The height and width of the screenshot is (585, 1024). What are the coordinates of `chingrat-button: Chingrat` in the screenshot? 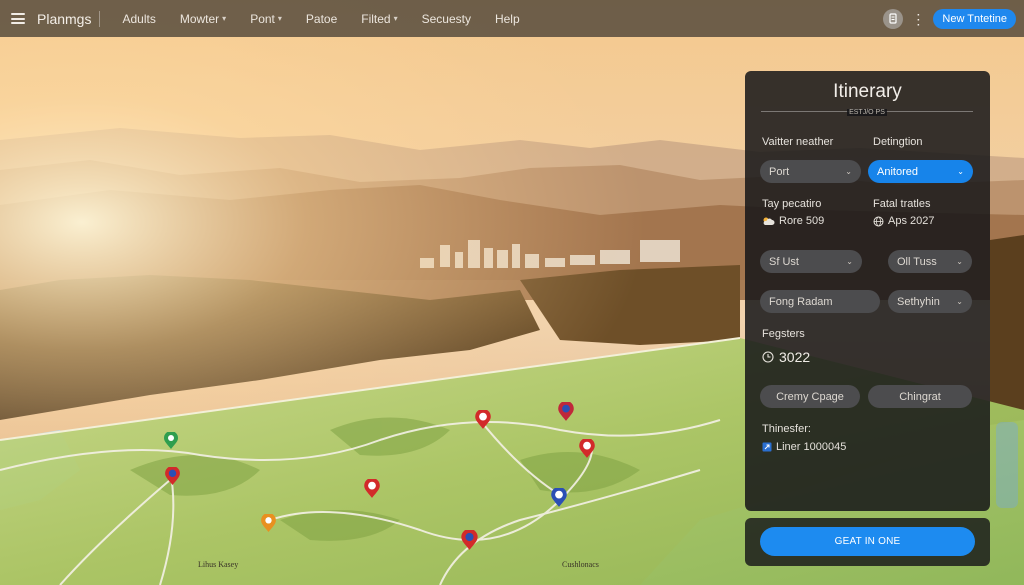 It's located at (920, 396).